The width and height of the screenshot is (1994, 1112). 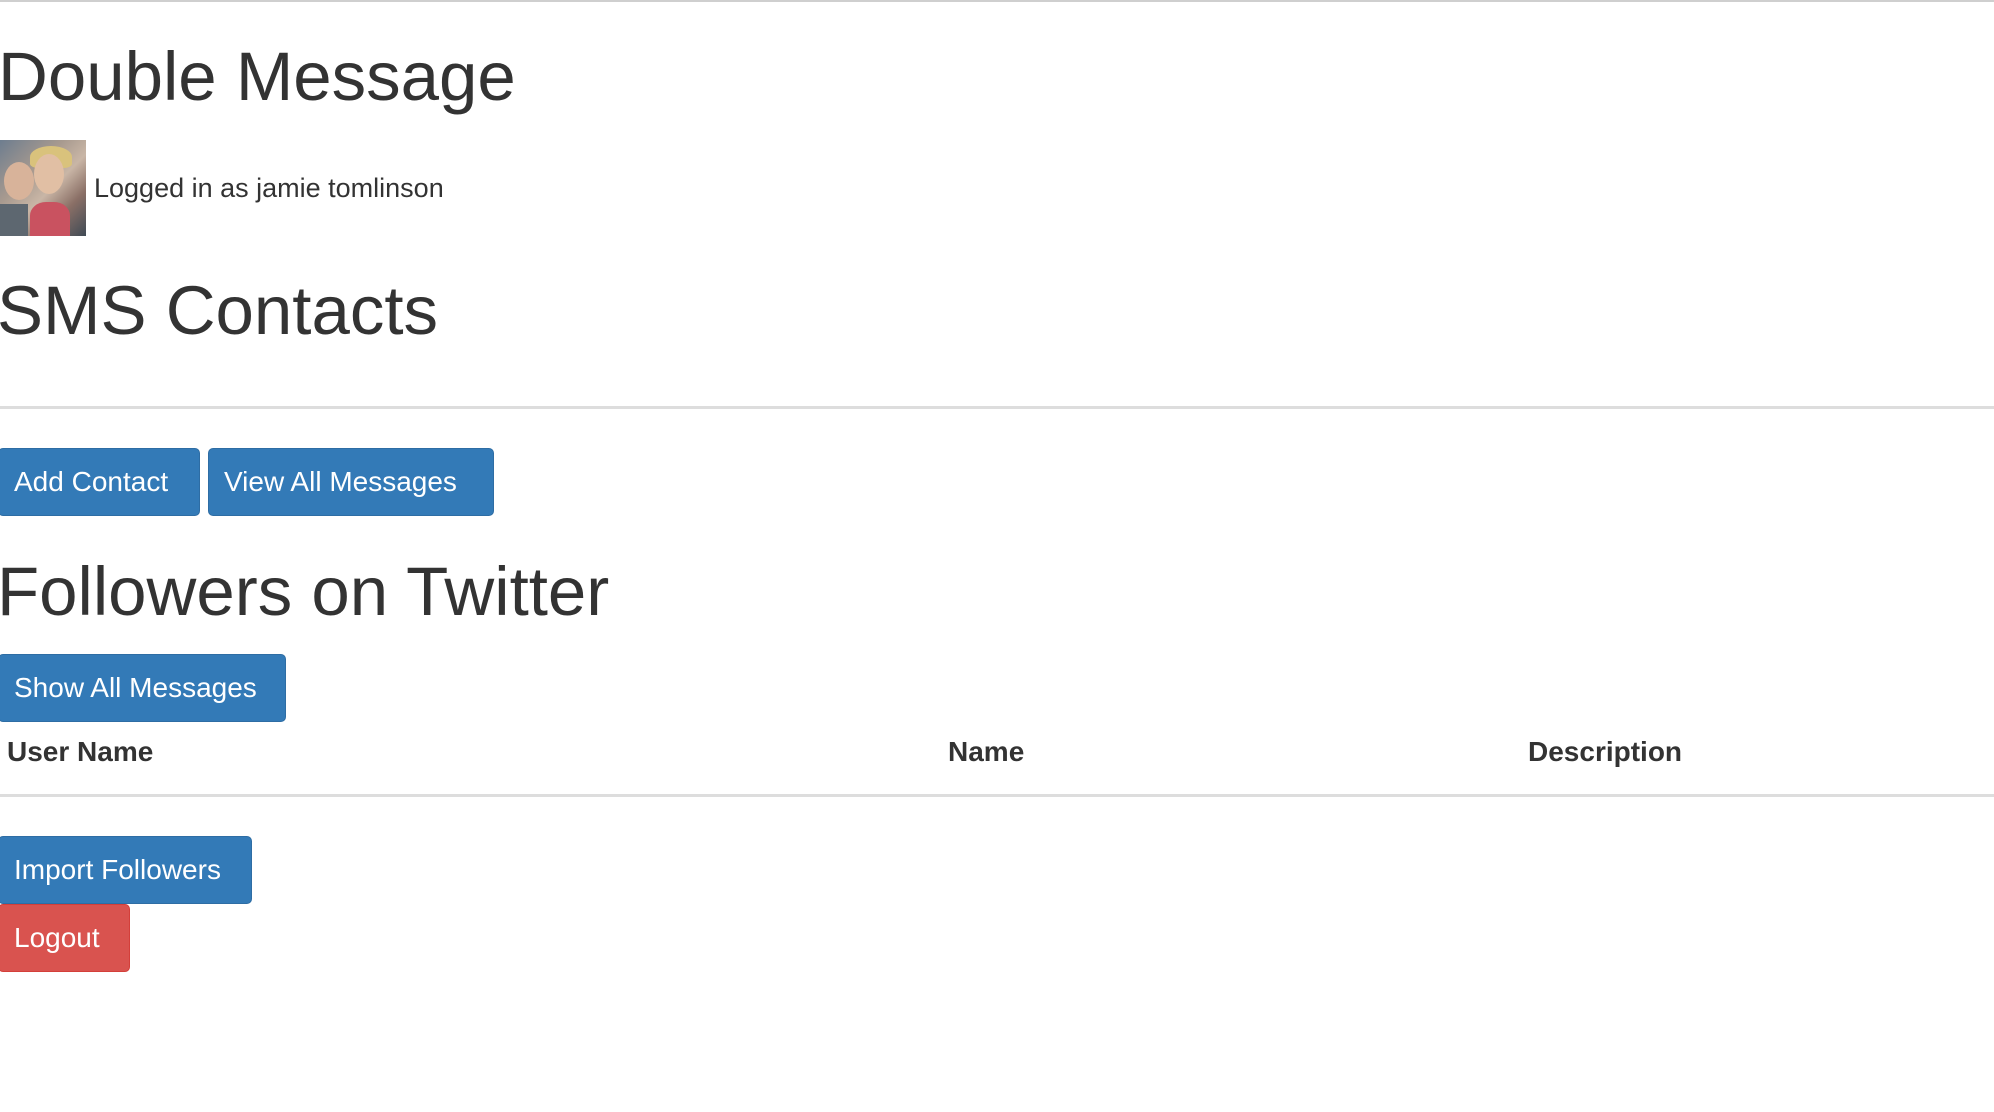 I want to click on logged-in-label: Logged in as jamie tomlinson, so click(x=269, y=187).